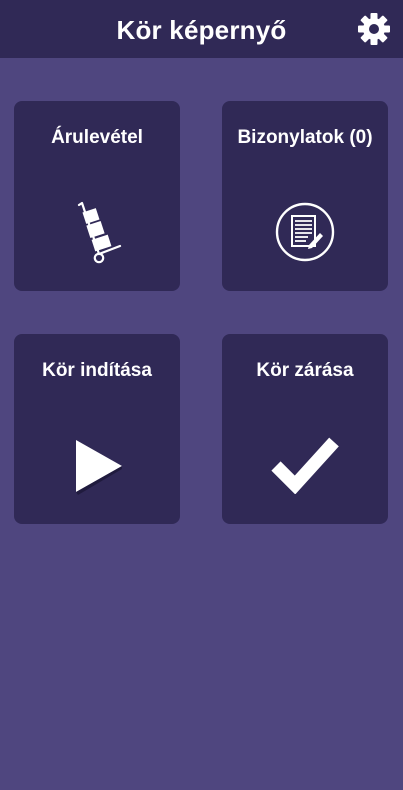 The width and height of the screenshot is (403, 790). What do you see at coordinates (305, 370) in the screenshot?
I see `tile-label: Kör zárása` at bounding box center [305, 370].